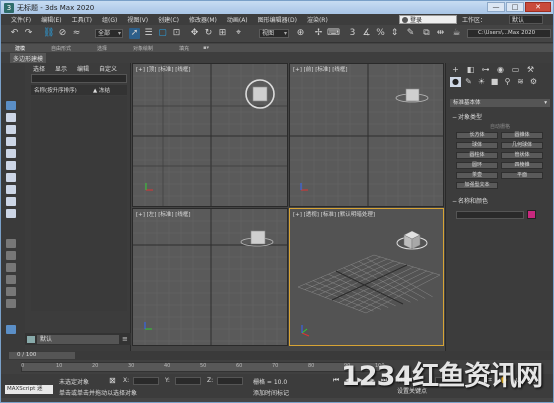 The image size is (554, 403). Describe the element at coordinates (500, 201) in the screenshot. I see `name-color-rollout: 名称和颜色` at that location.